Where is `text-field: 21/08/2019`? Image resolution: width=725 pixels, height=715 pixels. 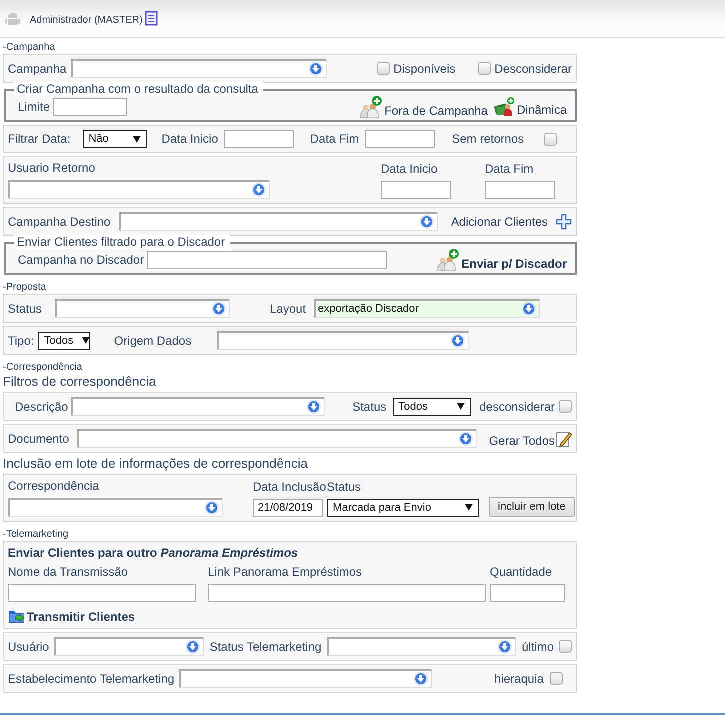 text-field: 21/08/2019 is located at coordinates (288, 507).